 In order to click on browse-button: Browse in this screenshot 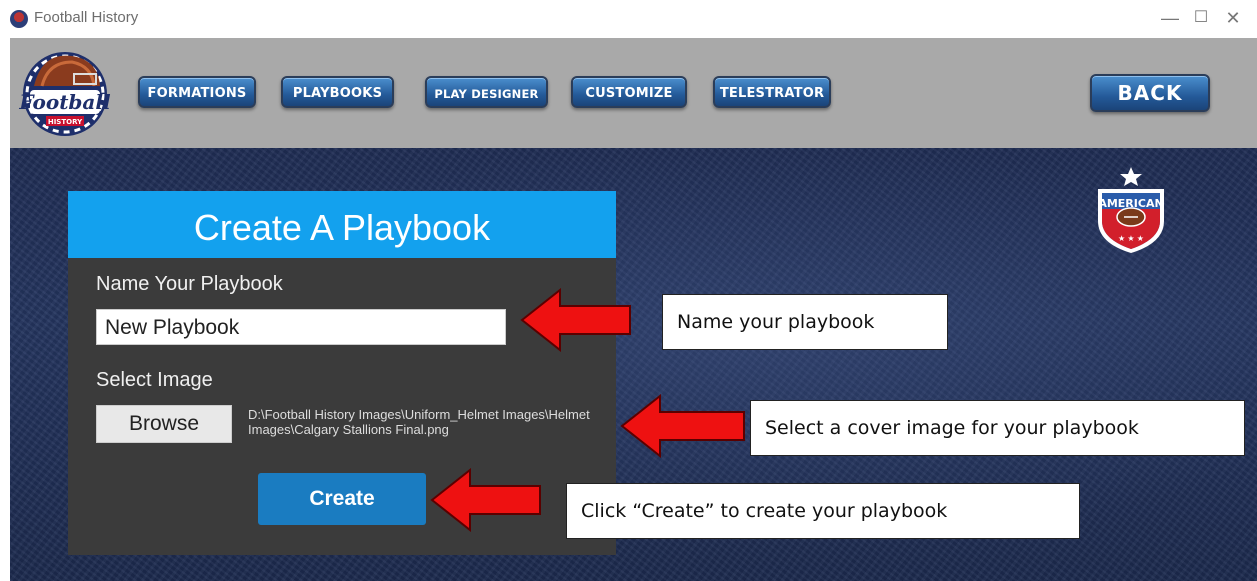, I will do `click(164, 424)`.